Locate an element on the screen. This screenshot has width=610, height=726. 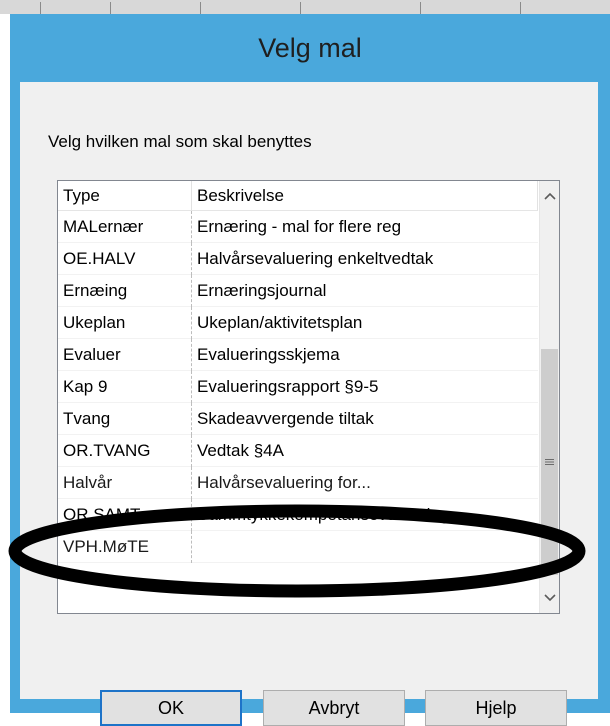
list-row: MALernær Ernæring - mal for flere reg is located at coordinates (298, 227).